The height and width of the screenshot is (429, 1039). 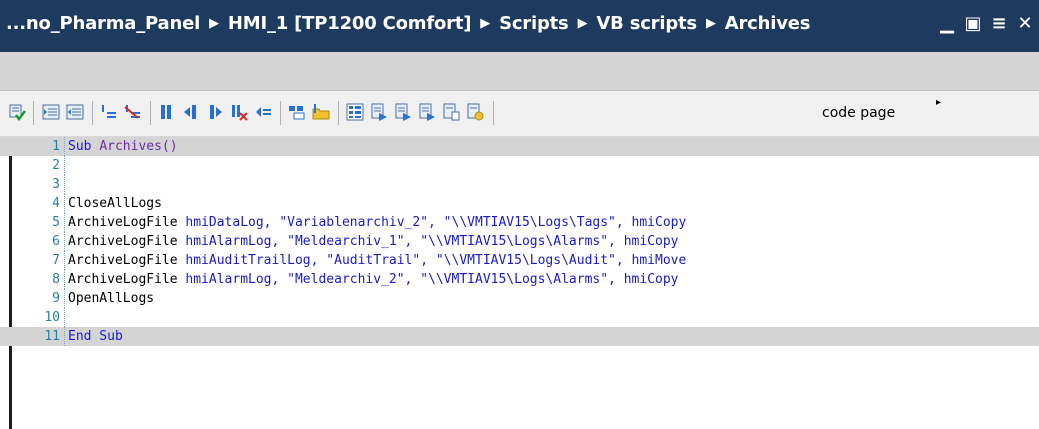 What do you see at coordinates (519, 165) in the screenshot?
I see `code-line: 2` at bounding box center [519, 165].